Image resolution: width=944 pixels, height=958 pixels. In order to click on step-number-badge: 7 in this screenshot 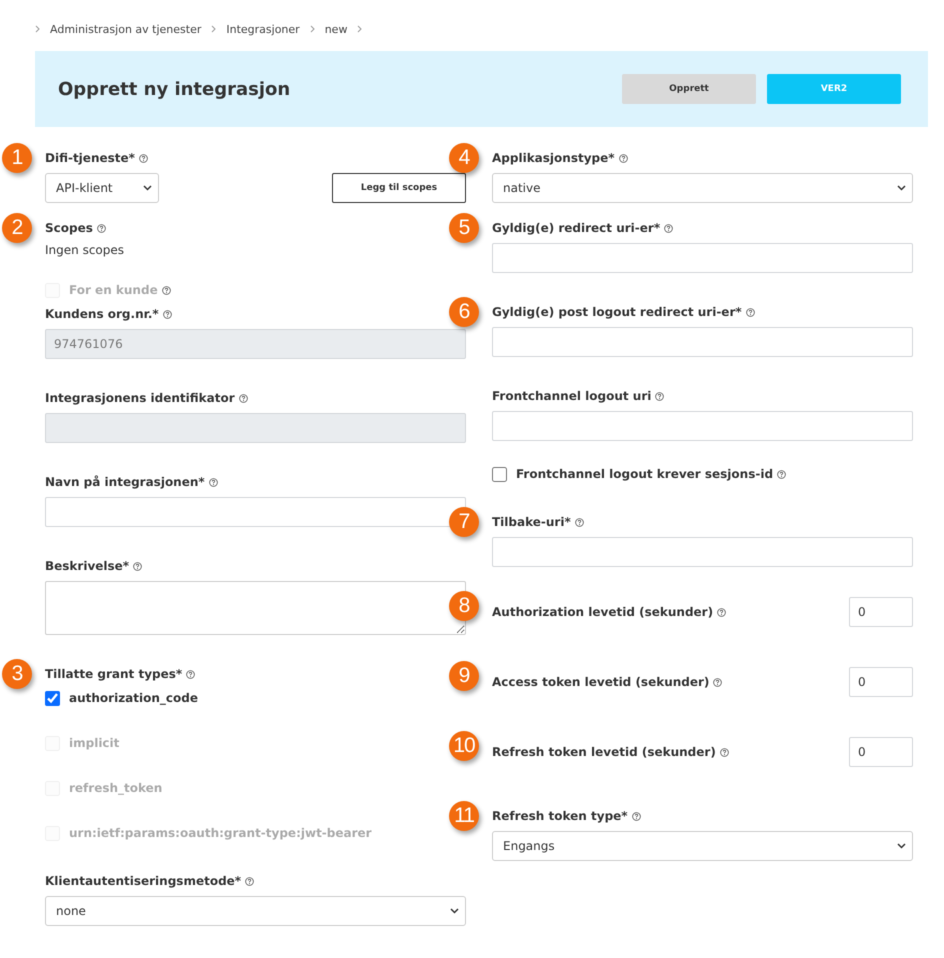, I will do `click(464, 522)`.